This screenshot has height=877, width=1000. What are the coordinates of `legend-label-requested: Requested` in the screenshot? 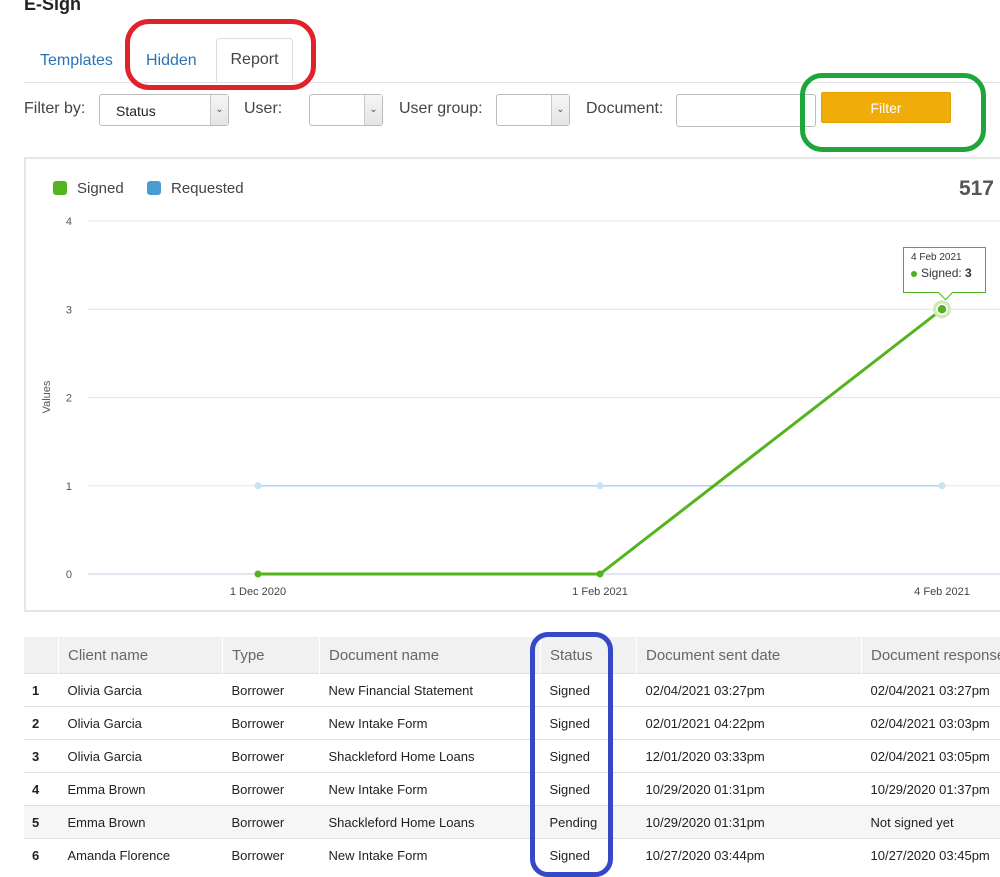 It's located at (207, 188).